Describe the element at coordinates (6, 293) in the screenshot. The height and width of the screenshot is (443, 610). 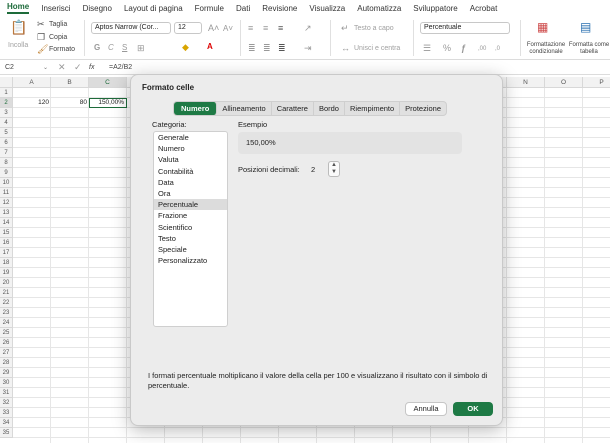
I see `row-header: 21` at that location.